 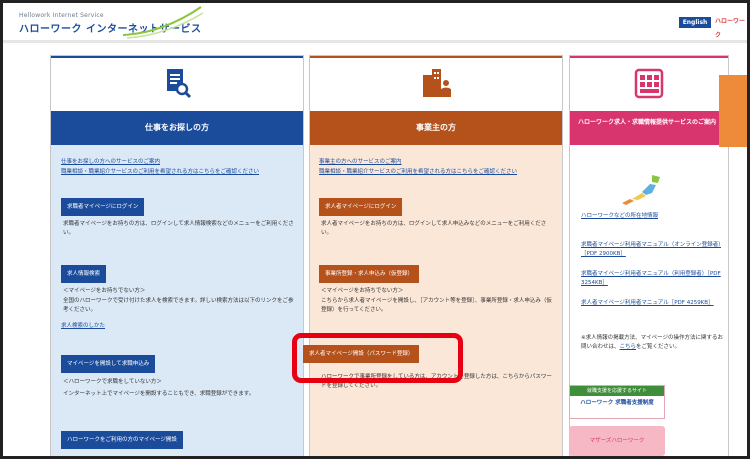 I want to click on employer-icon-area, so click(x=436, y=81).